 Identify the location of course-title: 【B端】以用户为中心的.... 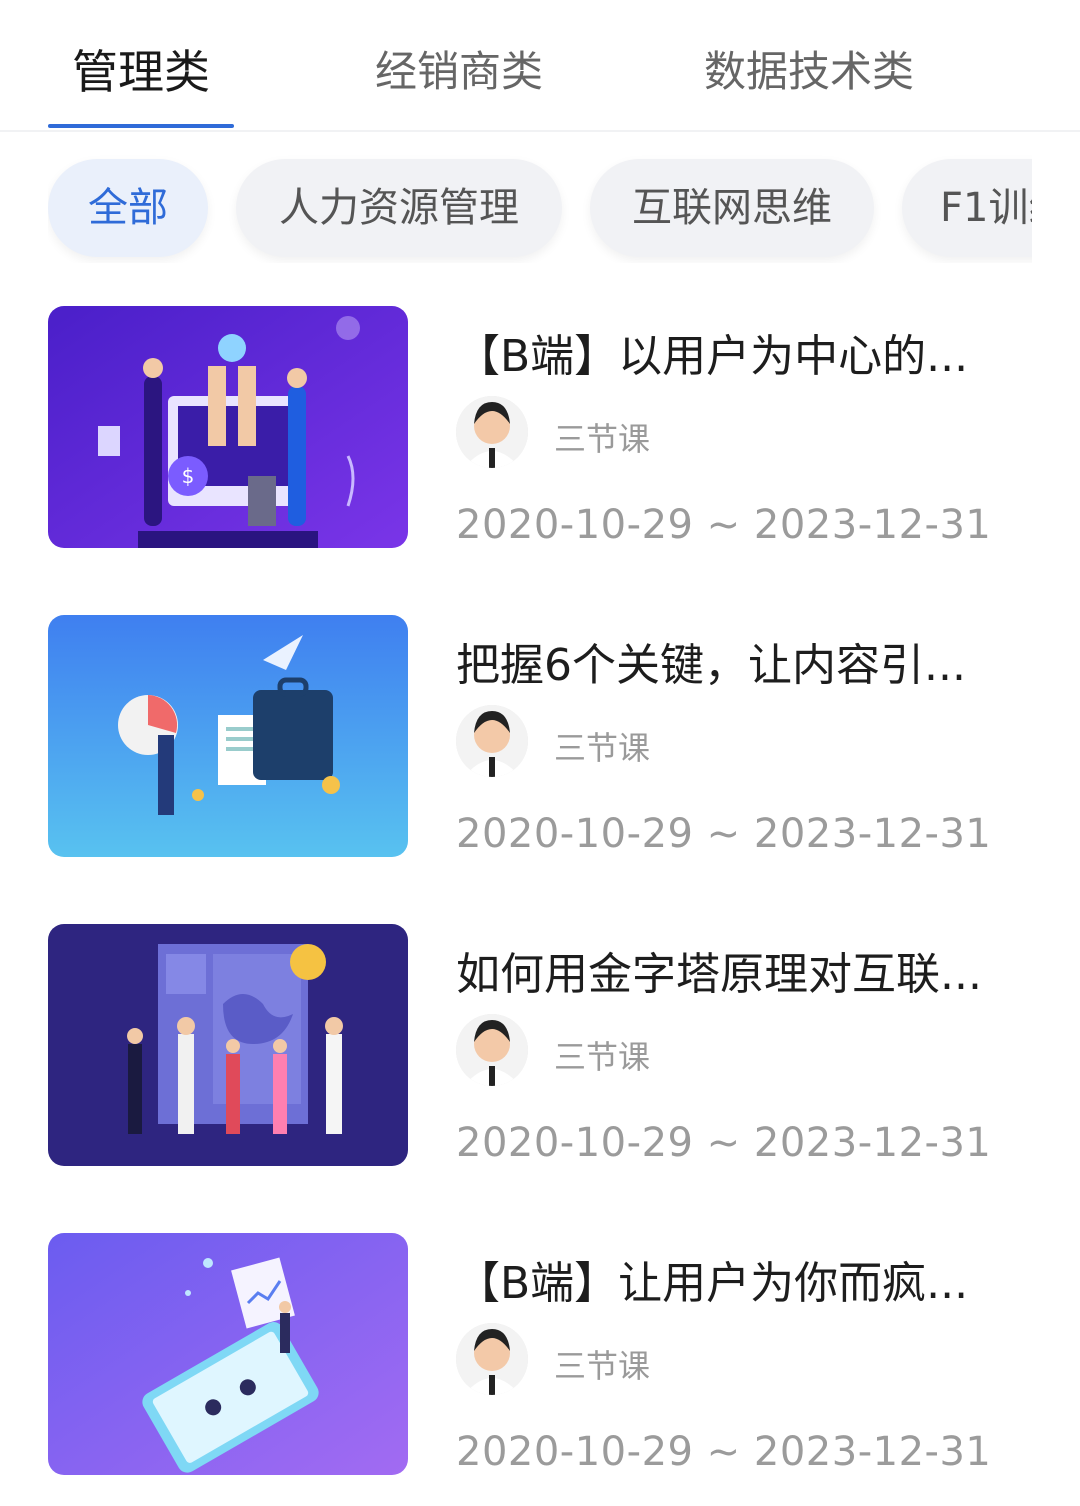
(744, 352).